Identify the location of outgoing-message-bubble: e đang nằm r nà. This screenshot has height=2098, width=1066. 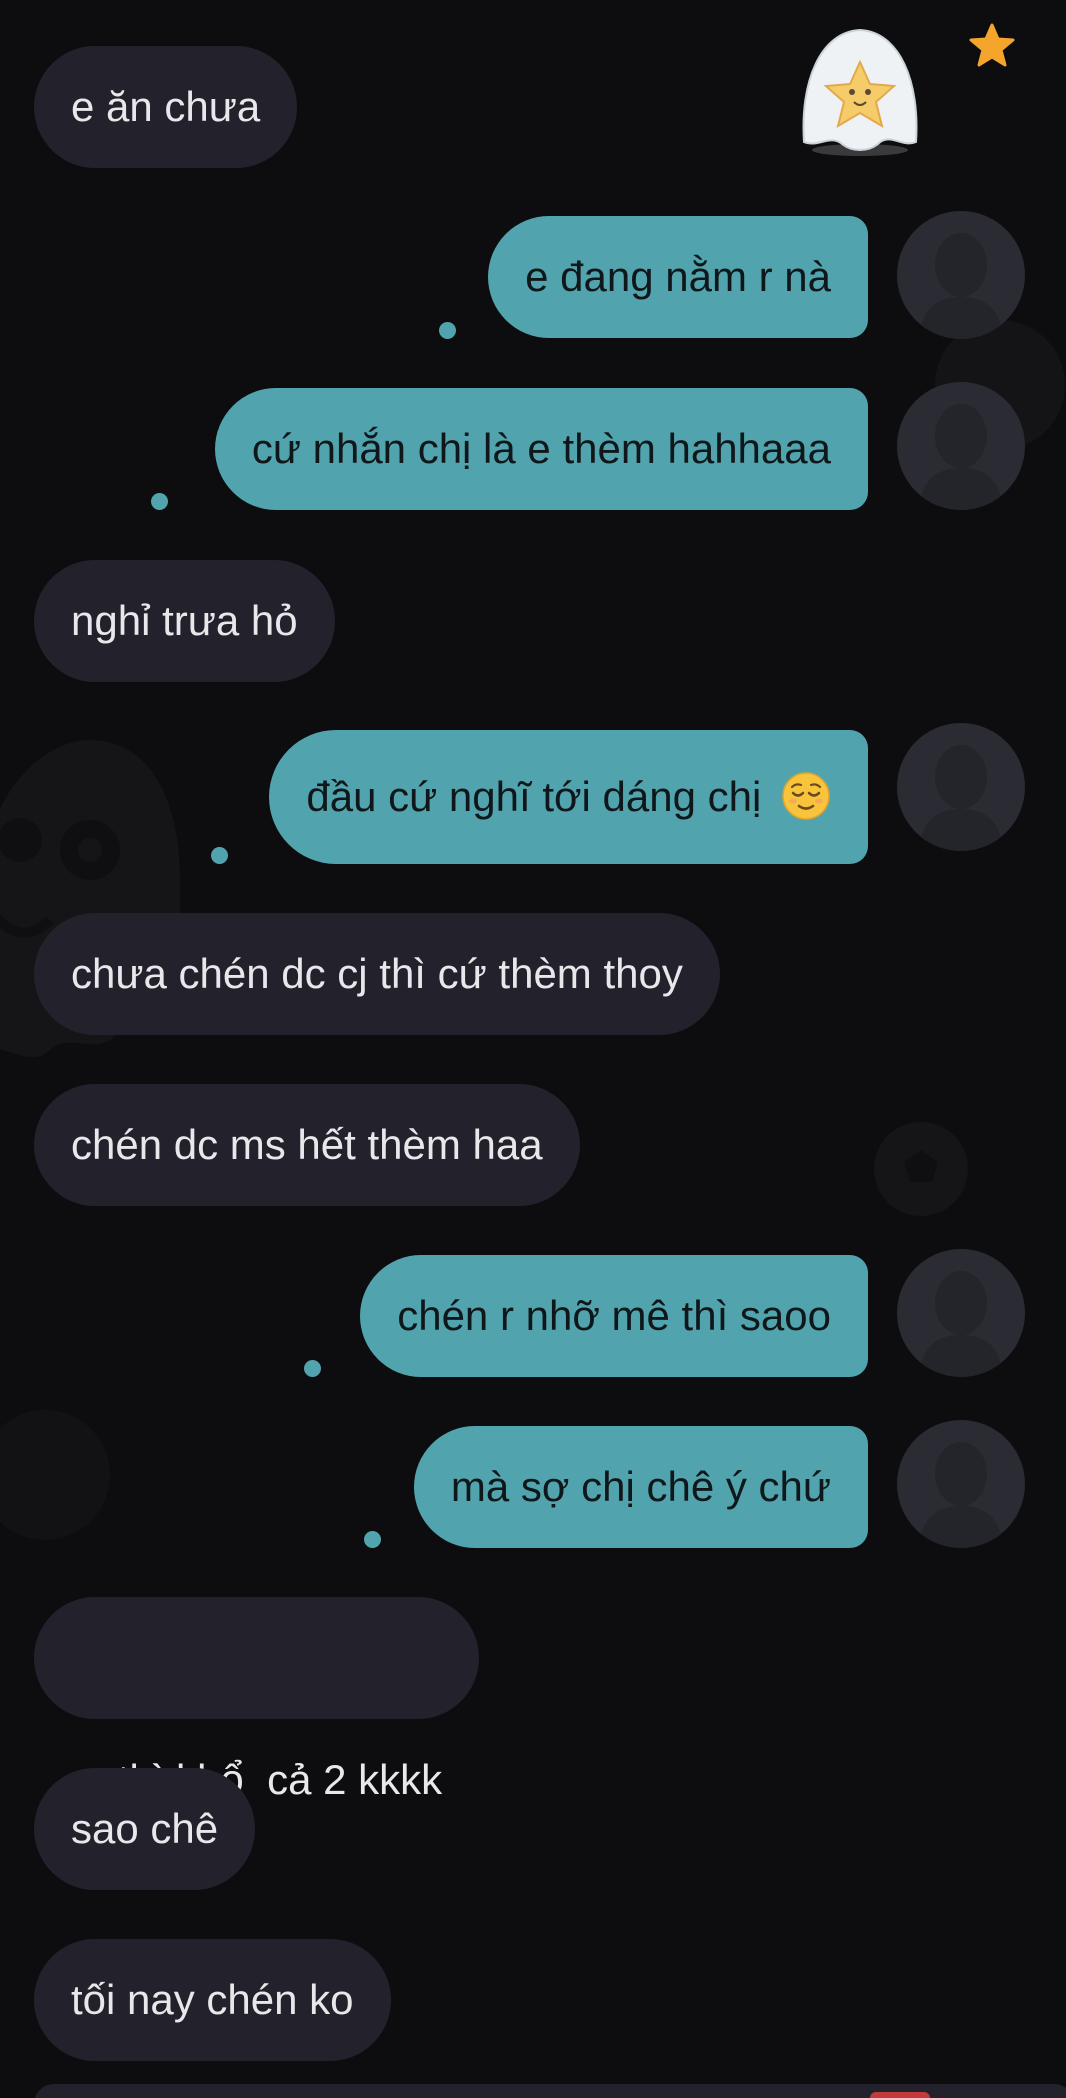
(678, 277).